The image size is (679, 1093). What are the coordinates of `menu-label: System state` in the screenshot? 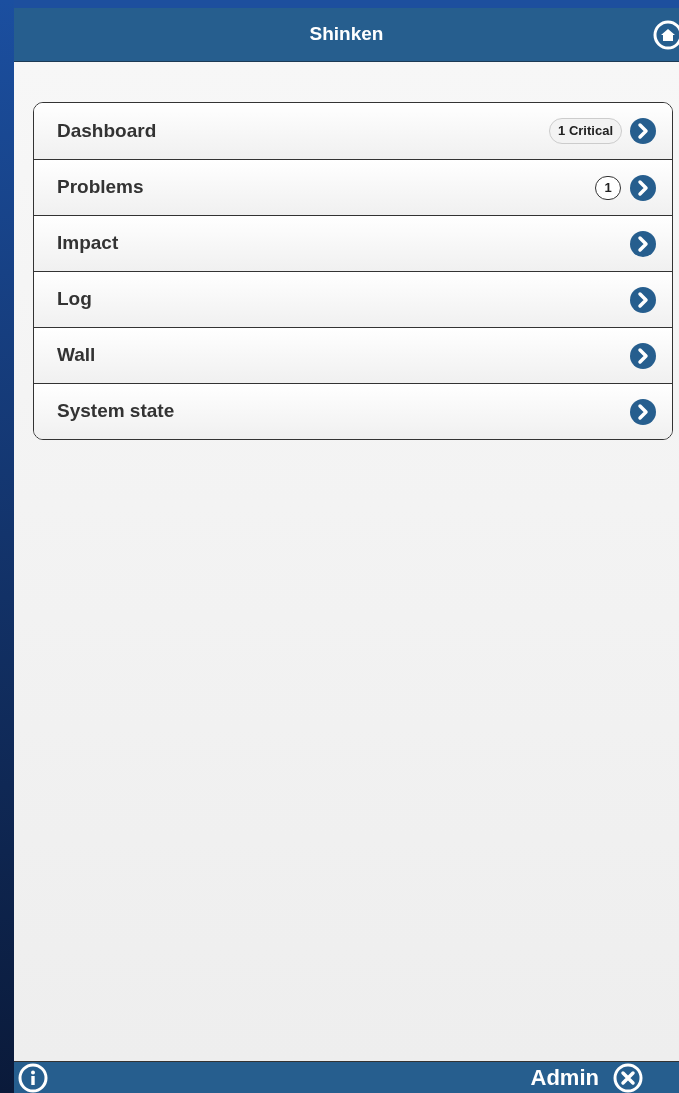 It's located at (116, 411).